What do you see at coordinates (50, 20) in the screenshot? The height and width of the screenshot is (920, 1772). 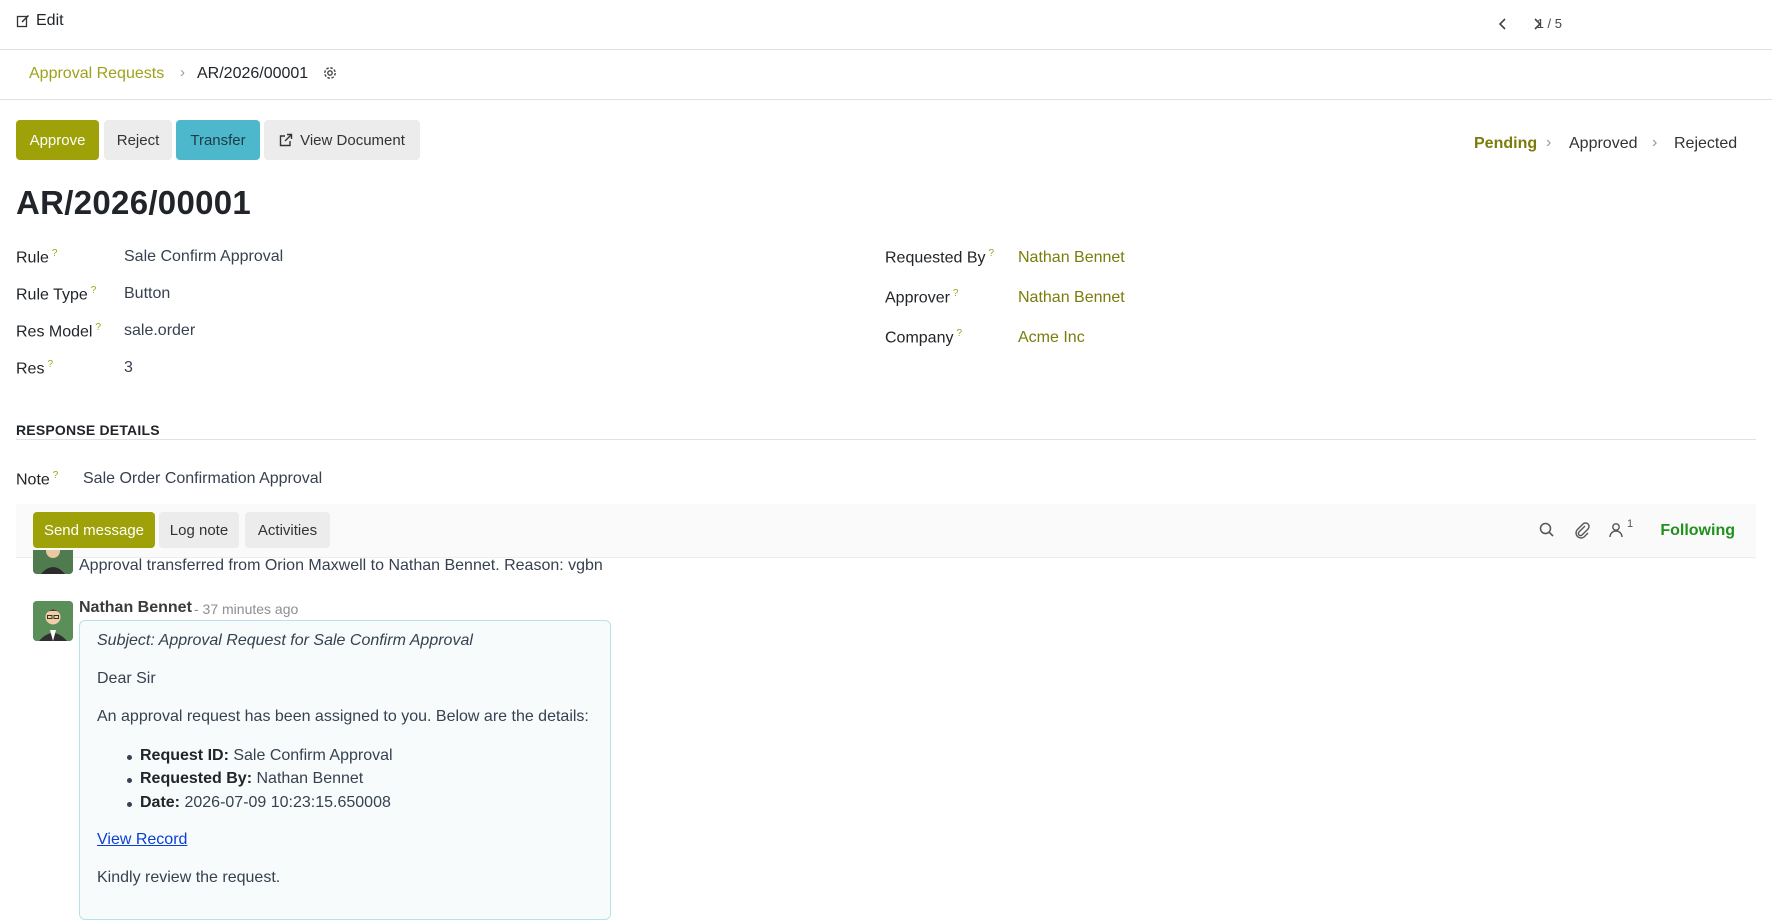 I see `edit-label: Edit` at bounding box center [50, 20].